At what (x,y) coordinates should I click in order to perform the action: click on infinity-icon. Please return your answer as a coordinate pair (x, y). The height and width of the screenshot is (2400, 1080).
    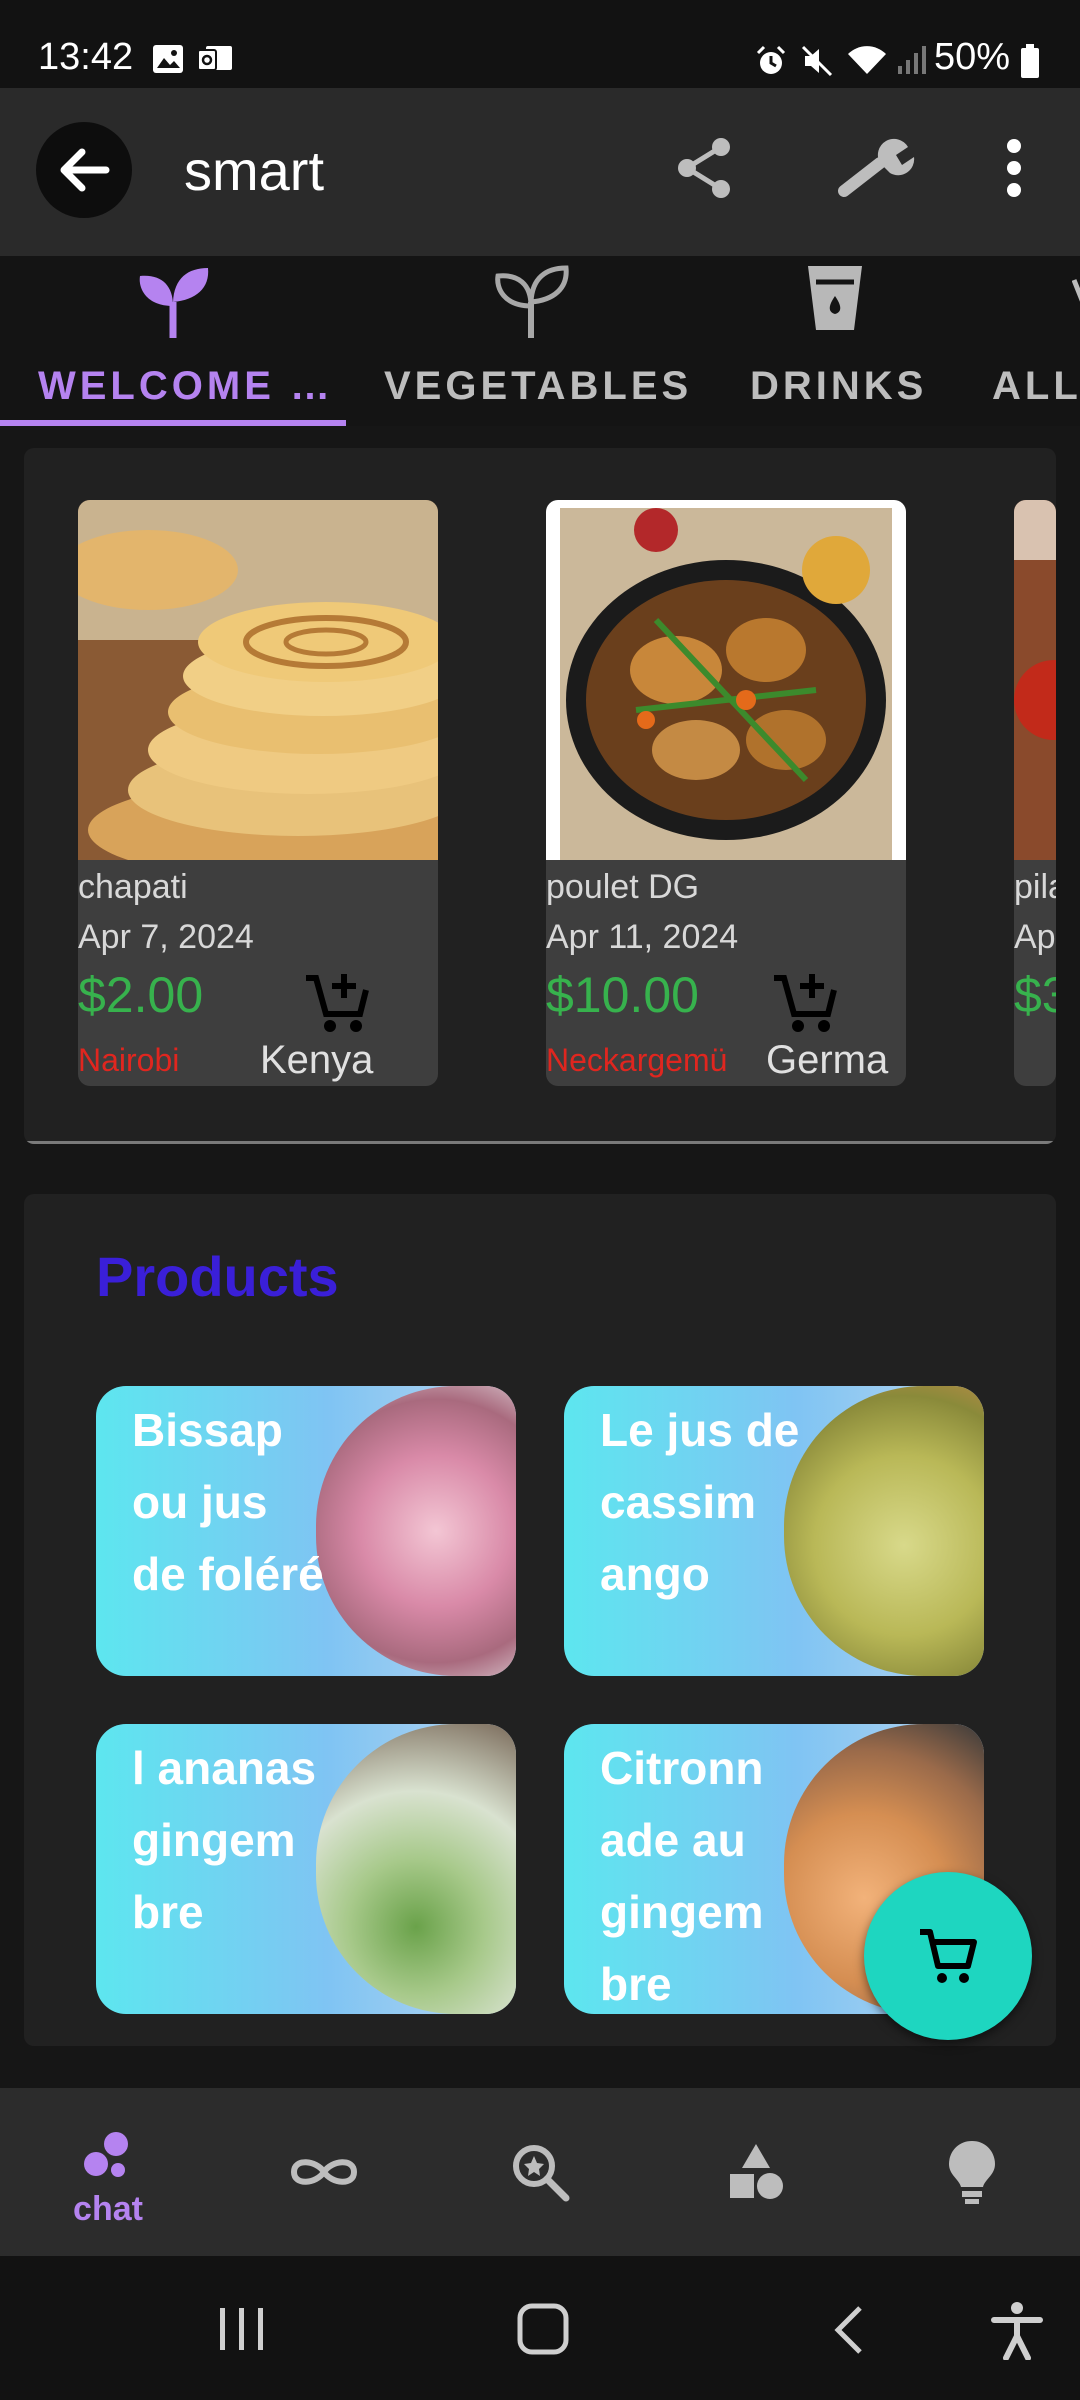
    Looking at the image, I should click on (324, 2172).